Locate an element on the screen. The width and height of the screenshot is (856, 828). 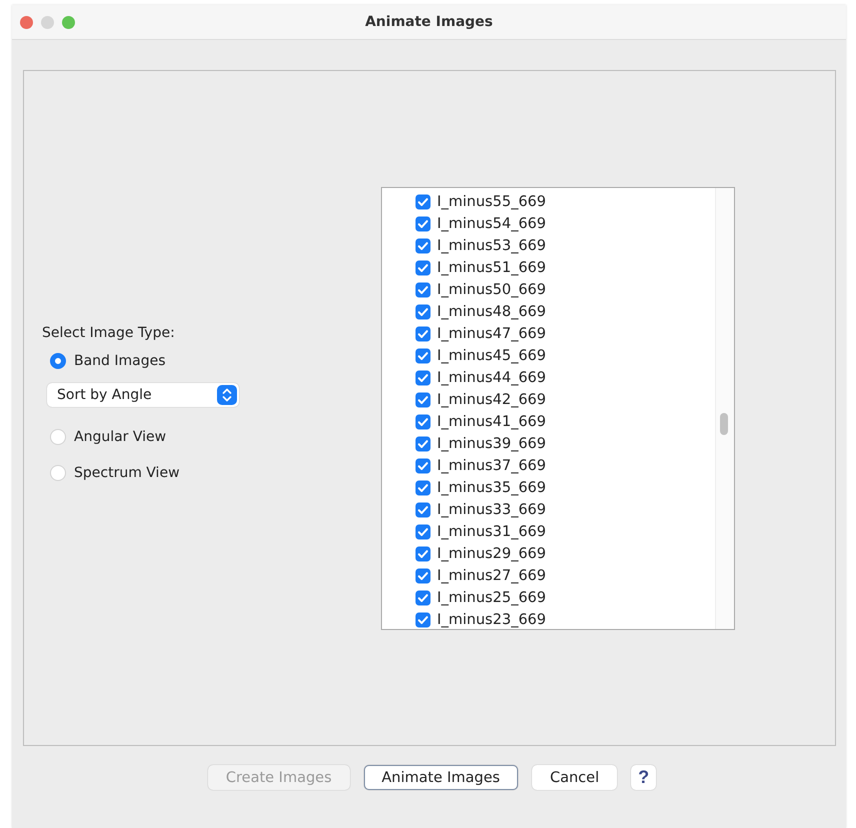
list-item-label: I_minus41_669 is located at coordinates (491, 422).